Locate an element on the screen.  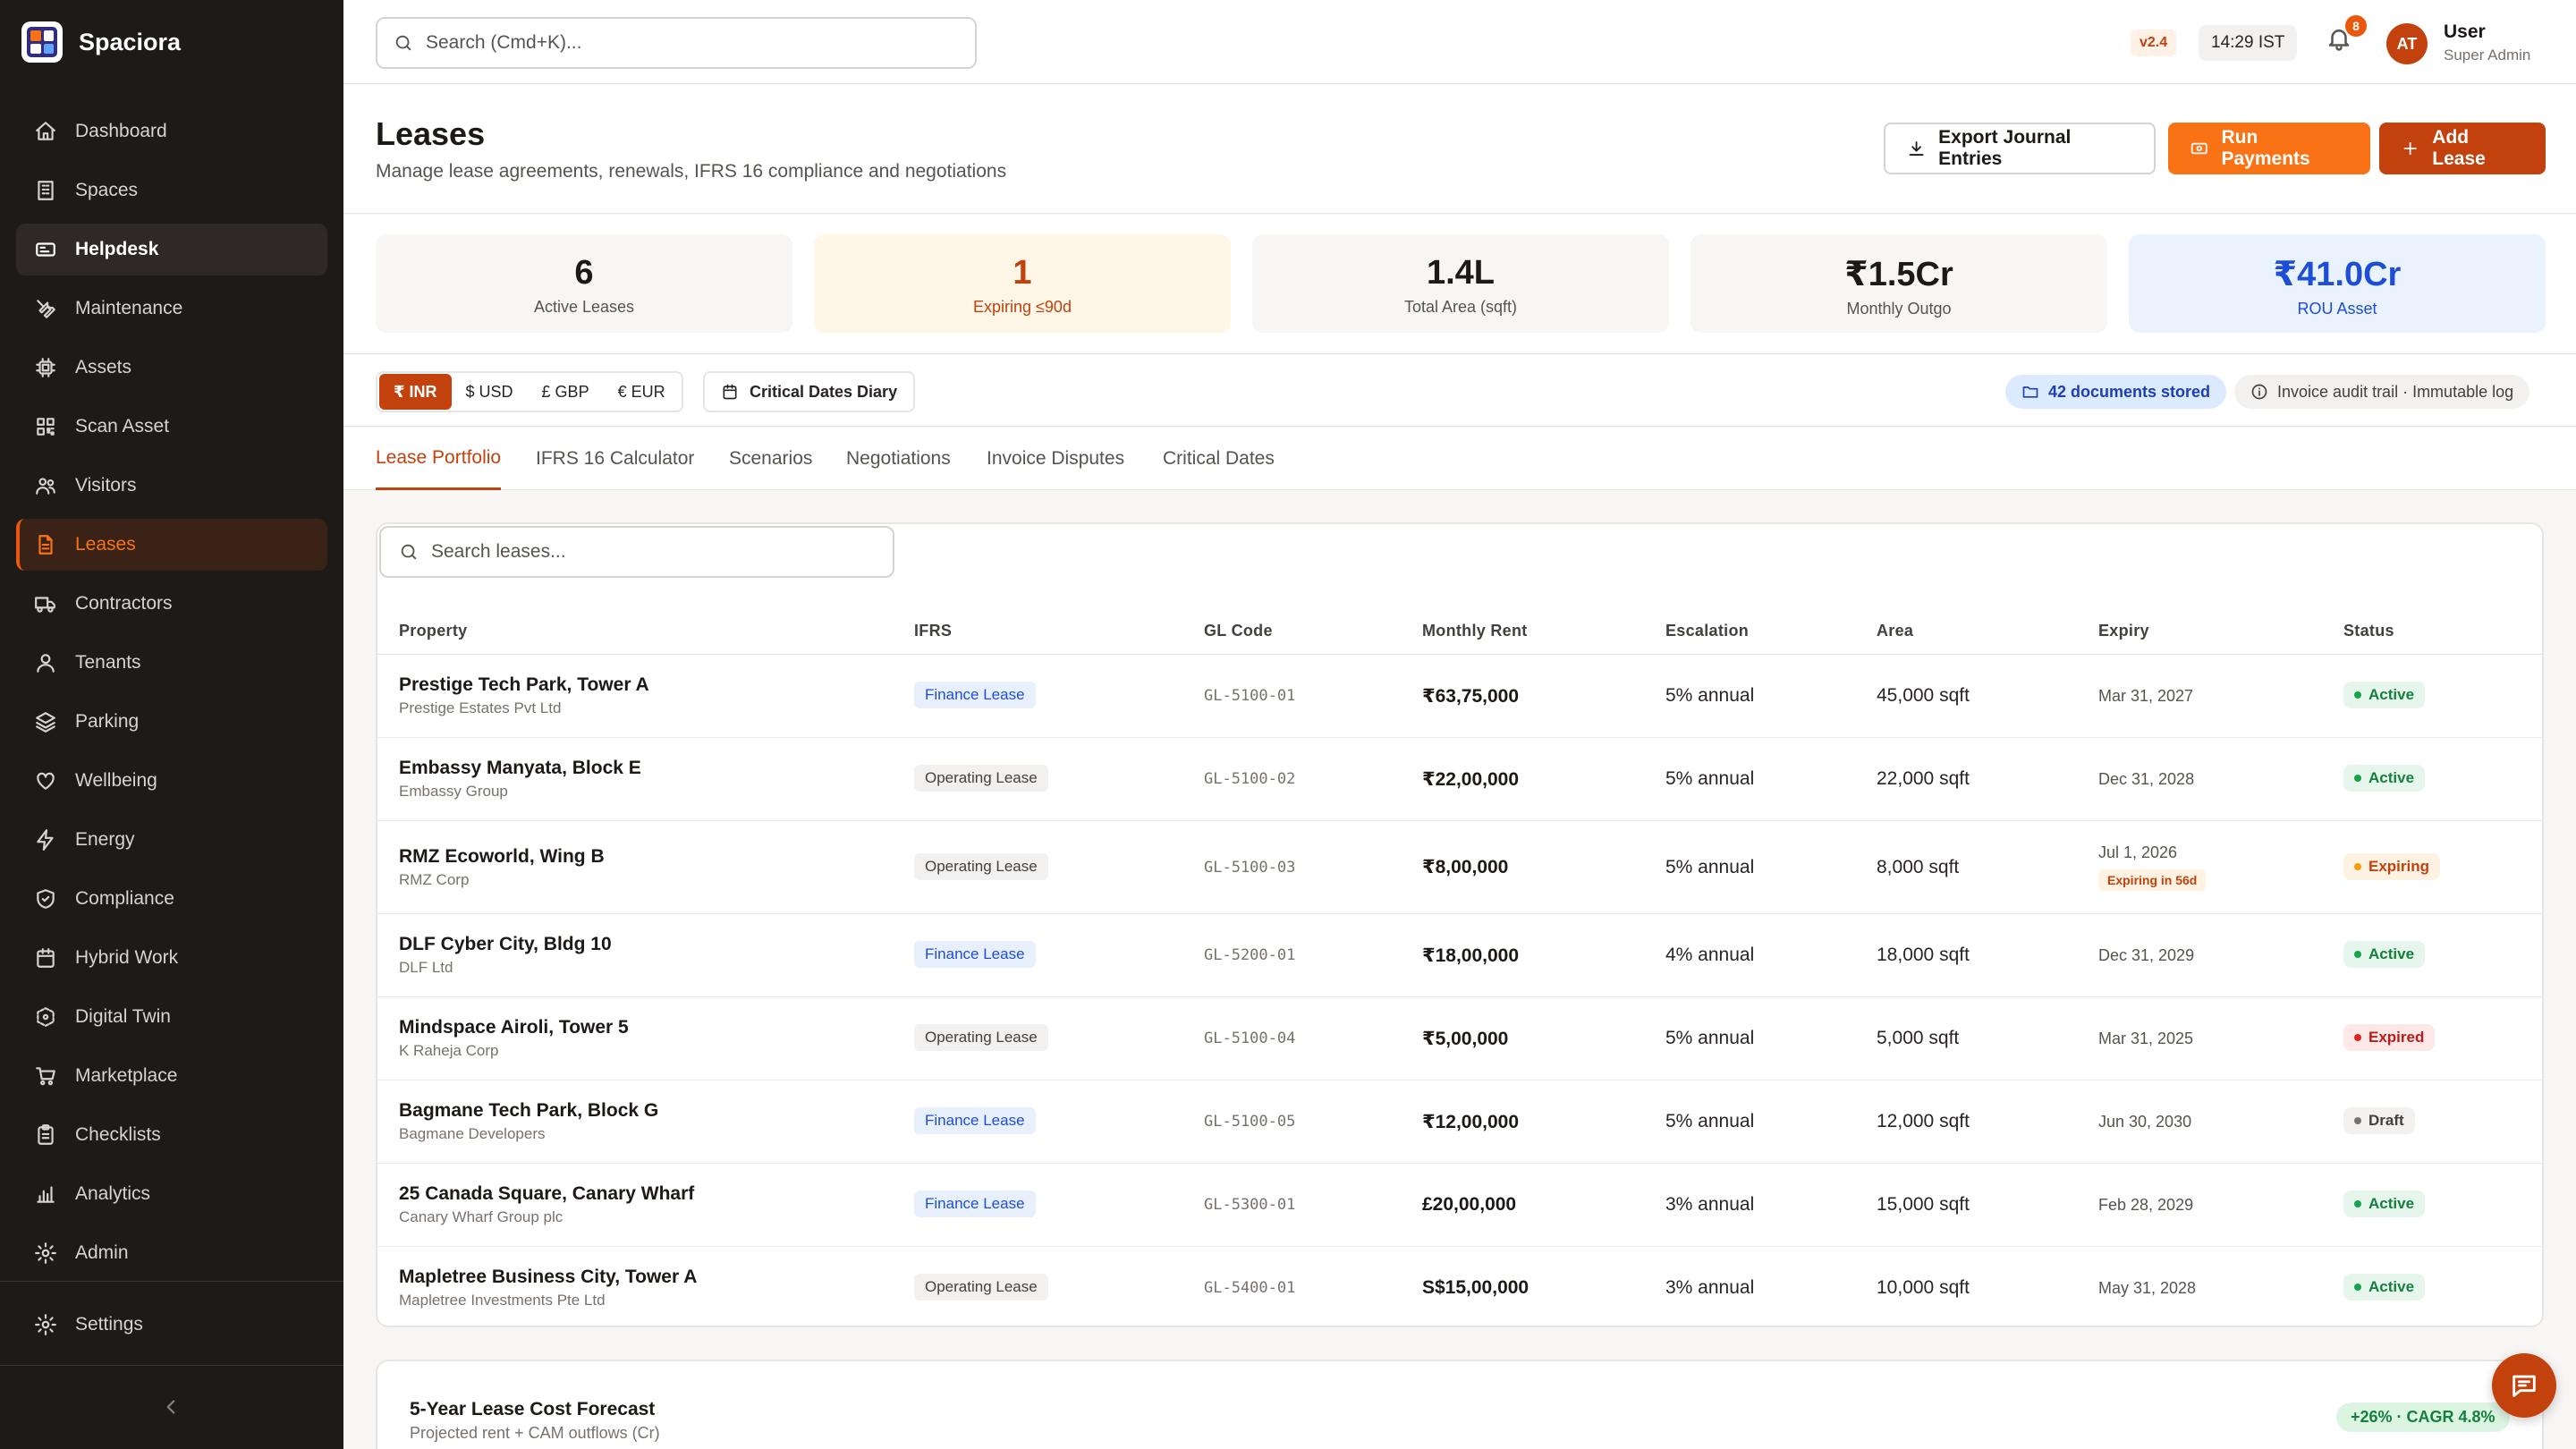
status-dot is located at coordinates (2357, 778).